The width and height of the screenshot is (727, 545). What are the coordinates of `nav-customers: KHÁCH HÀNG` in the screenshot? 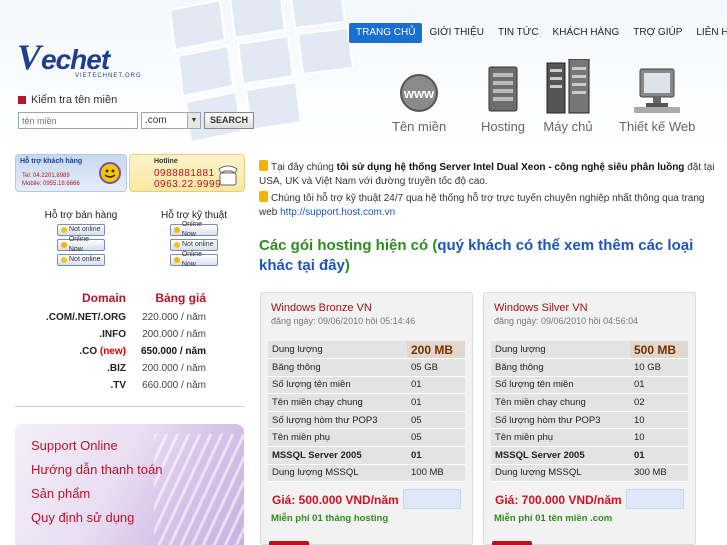 It's located at (586, 33).